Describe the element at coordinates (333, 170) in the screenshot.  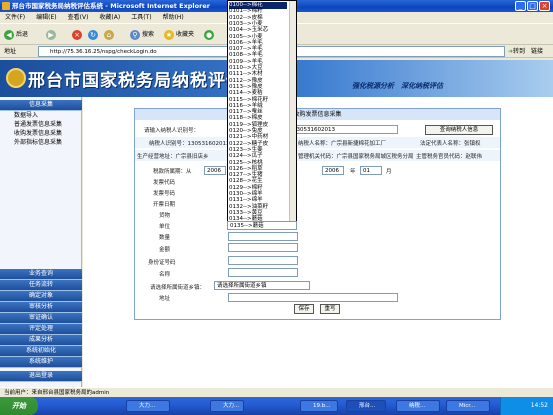
I see `period-to-year-select: 2006` at that location.